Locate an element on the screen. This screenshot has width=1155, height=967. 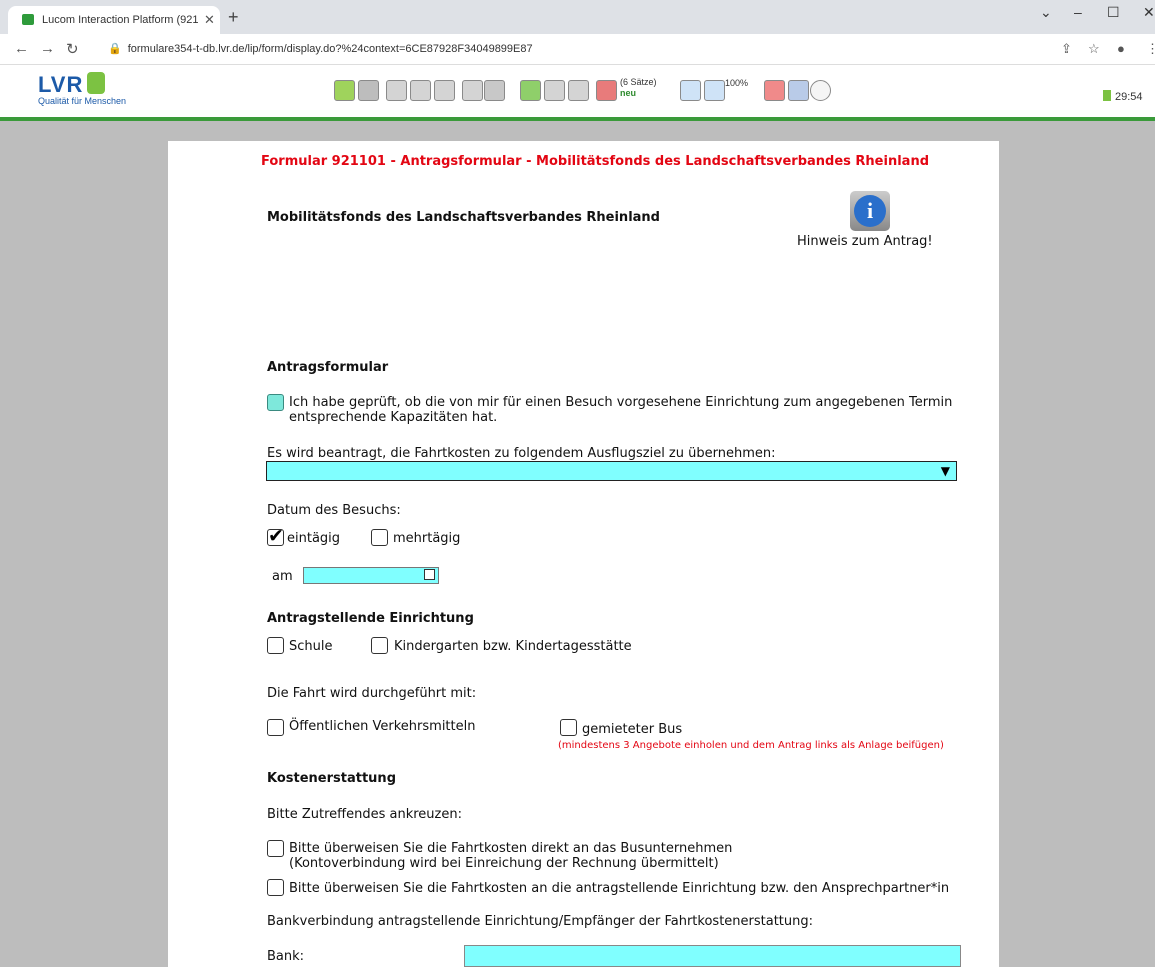
eintaegig-checkbox is located at coordinates (275, 536).